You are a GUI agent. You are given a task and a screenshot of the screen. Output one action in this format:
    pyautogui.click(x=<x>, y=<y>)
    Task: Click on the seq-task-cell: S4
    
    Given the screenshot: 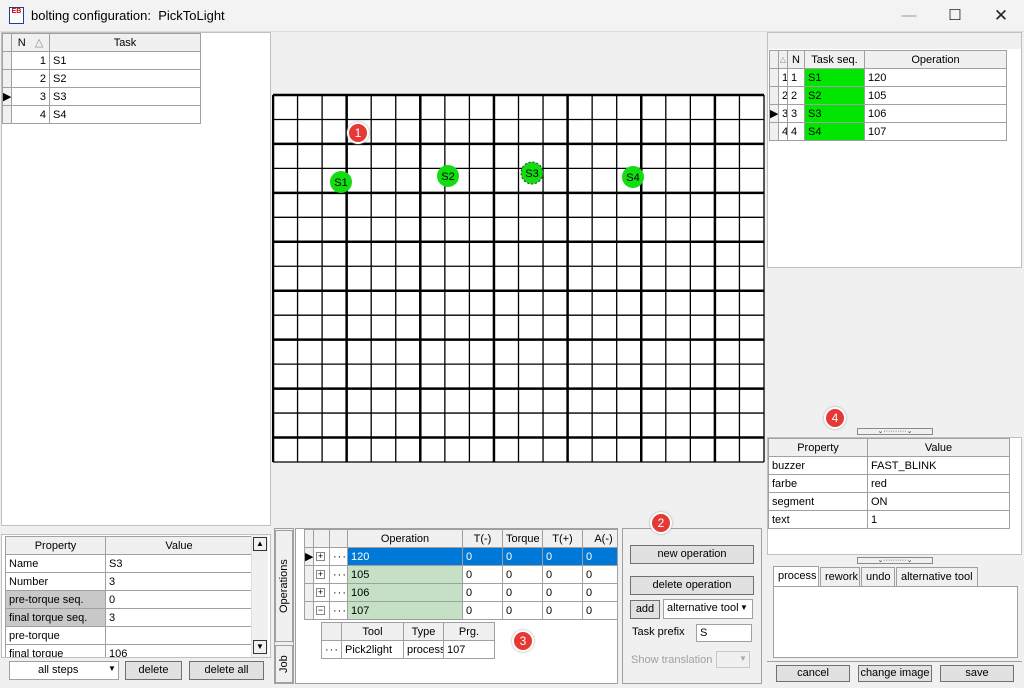 What is the action you would take?
    pyautogui.click(x=834, y=131)
    